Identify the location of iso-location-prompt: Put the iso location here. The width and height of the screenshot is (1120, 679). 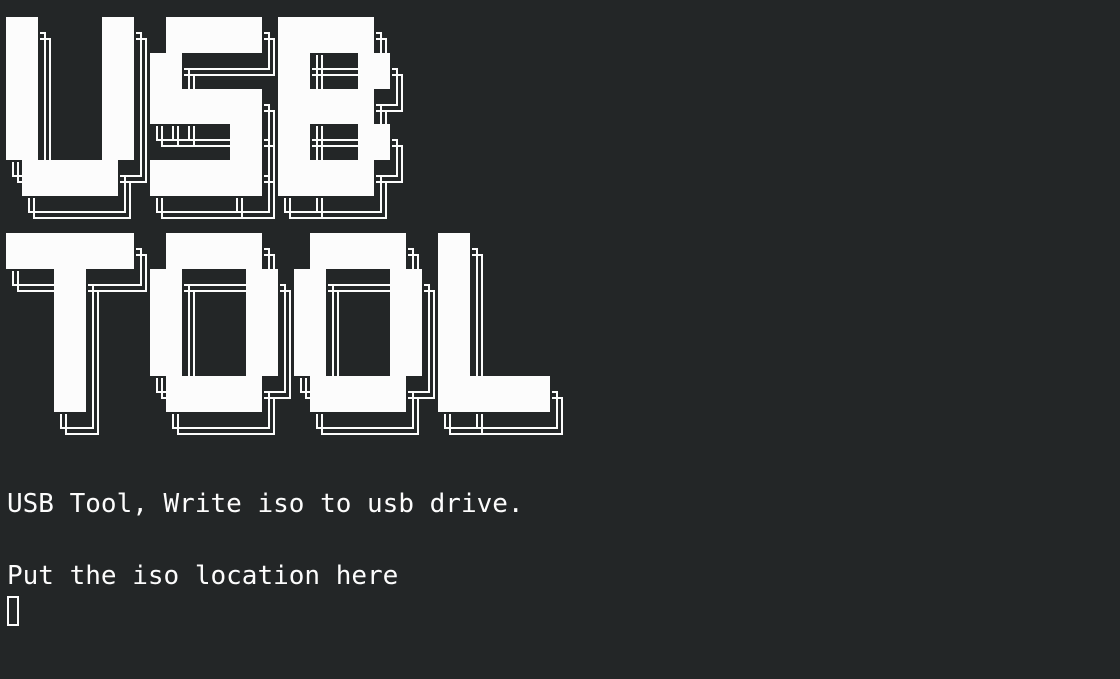
(203, 576).